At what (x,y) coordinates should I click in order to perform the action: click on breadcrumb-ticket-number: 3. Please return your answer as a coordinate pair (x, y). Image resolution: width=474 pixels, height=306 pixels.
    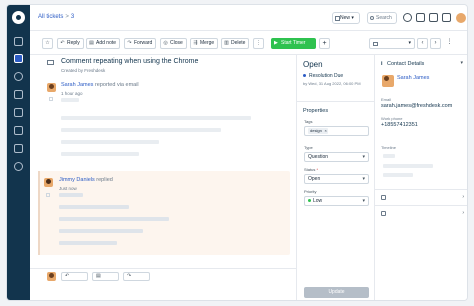
    Looking at the image, I should click on (72, 17).